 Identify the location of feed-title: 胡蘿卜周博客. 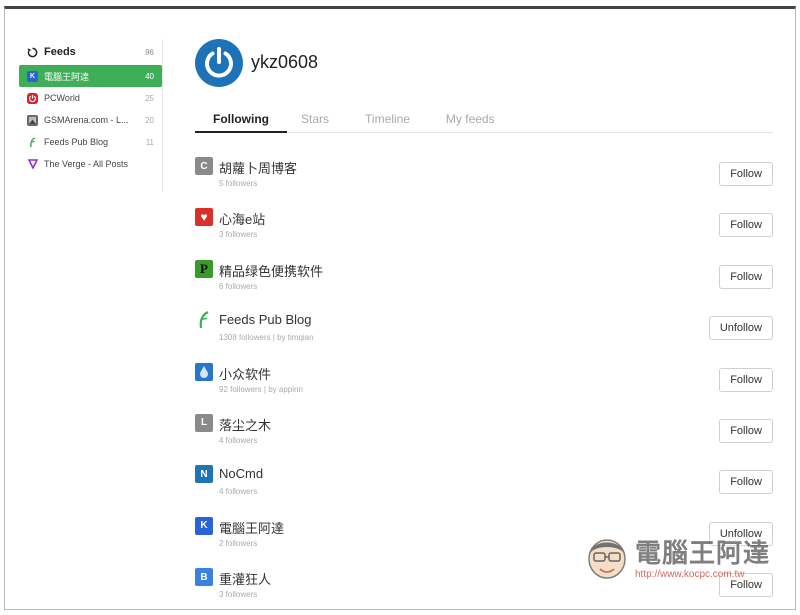
(258, 167).